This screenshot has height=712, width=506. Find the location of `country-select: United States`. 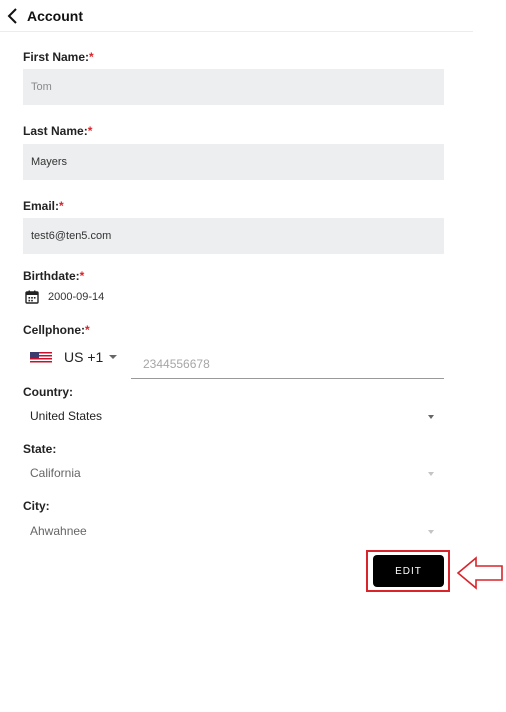

country-select: United States is located at coordinates (233, 417).